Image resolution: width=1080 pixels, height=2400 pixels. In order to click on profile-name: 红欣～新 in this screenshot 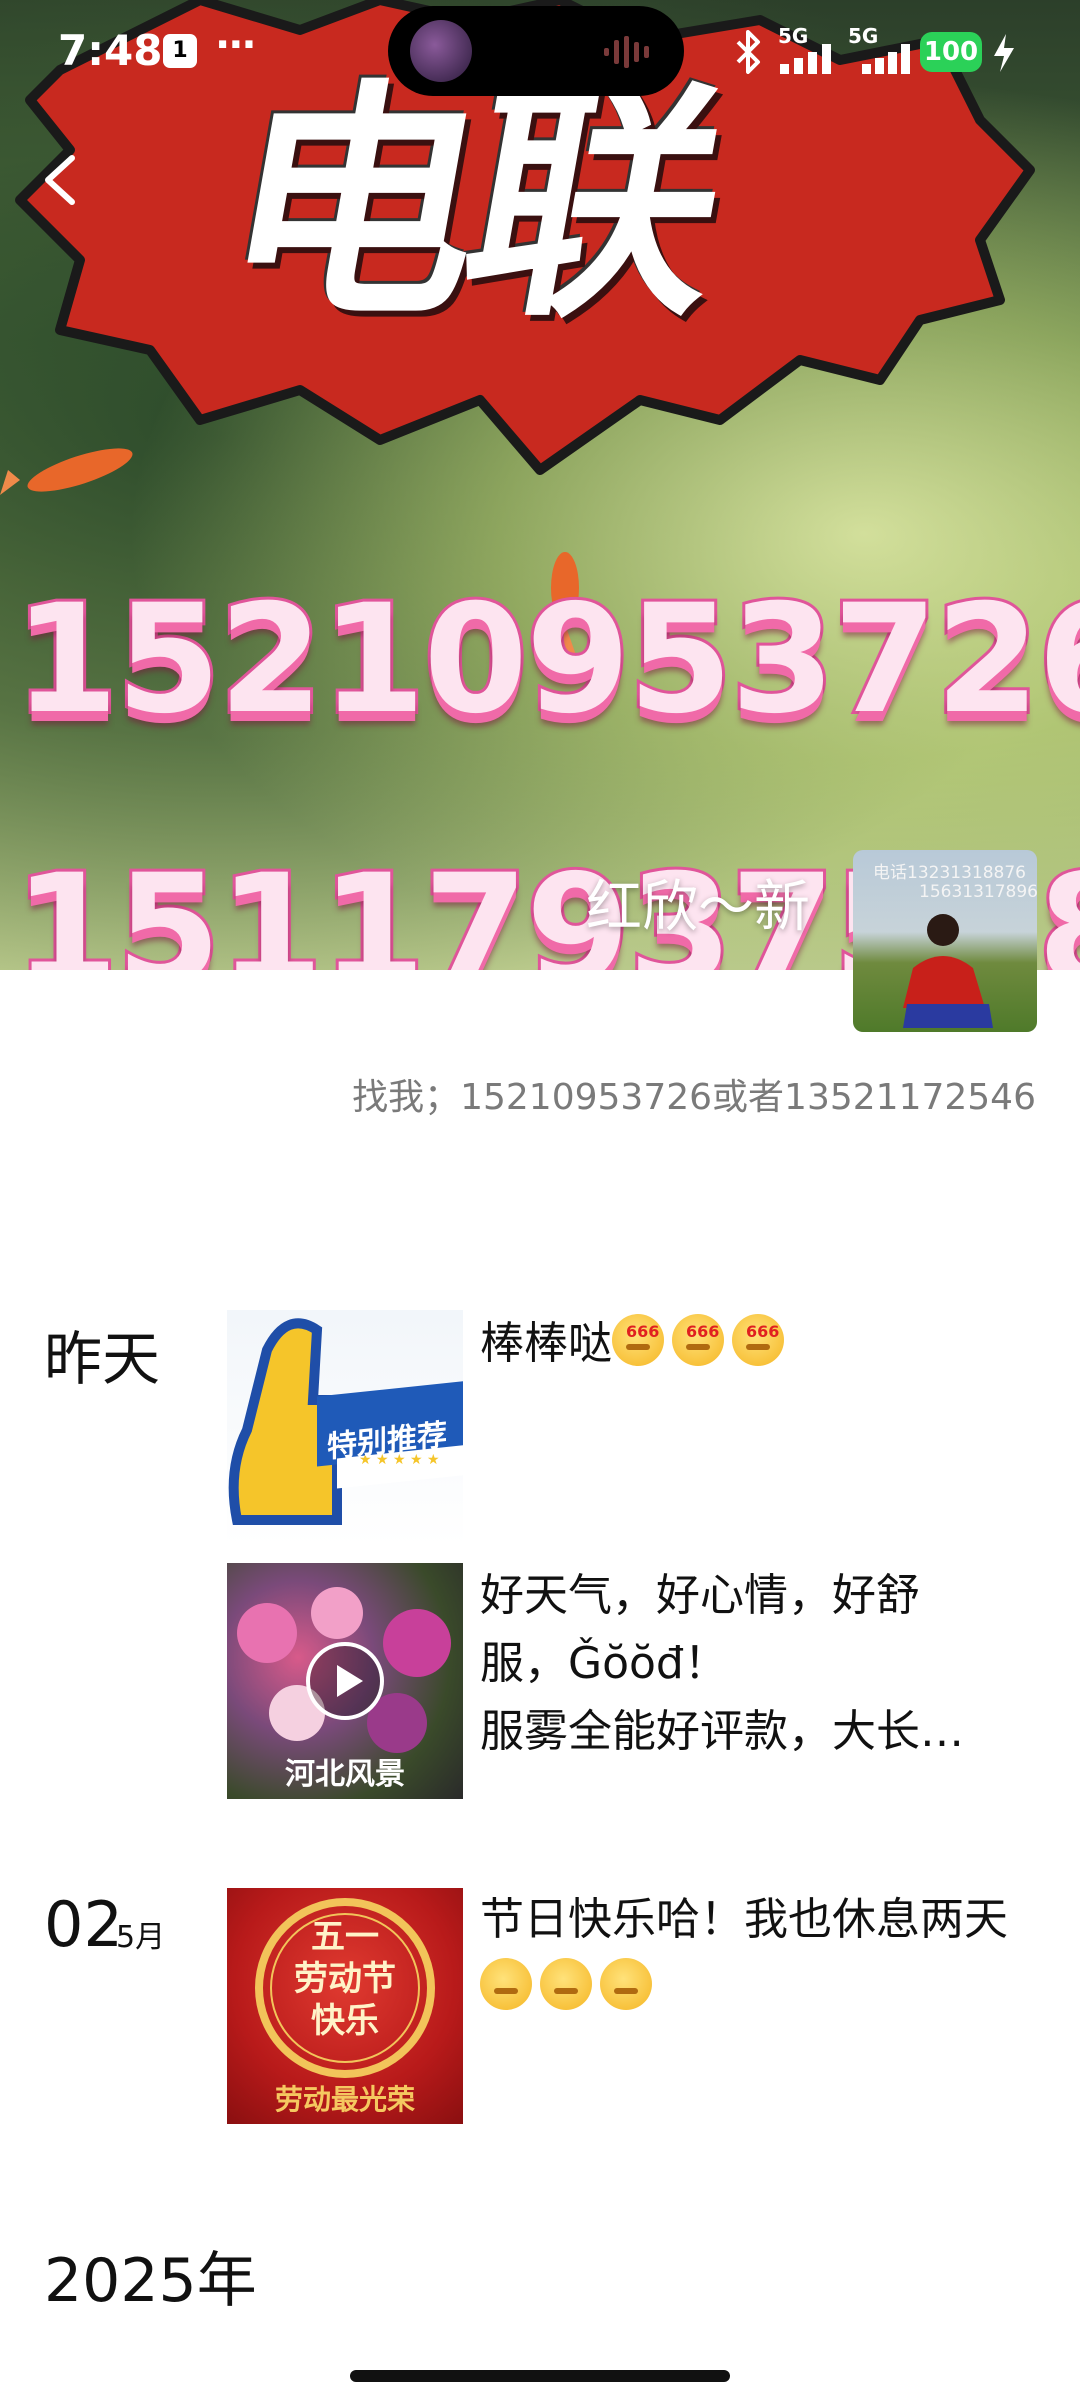, I will do `click(698, 907)`.